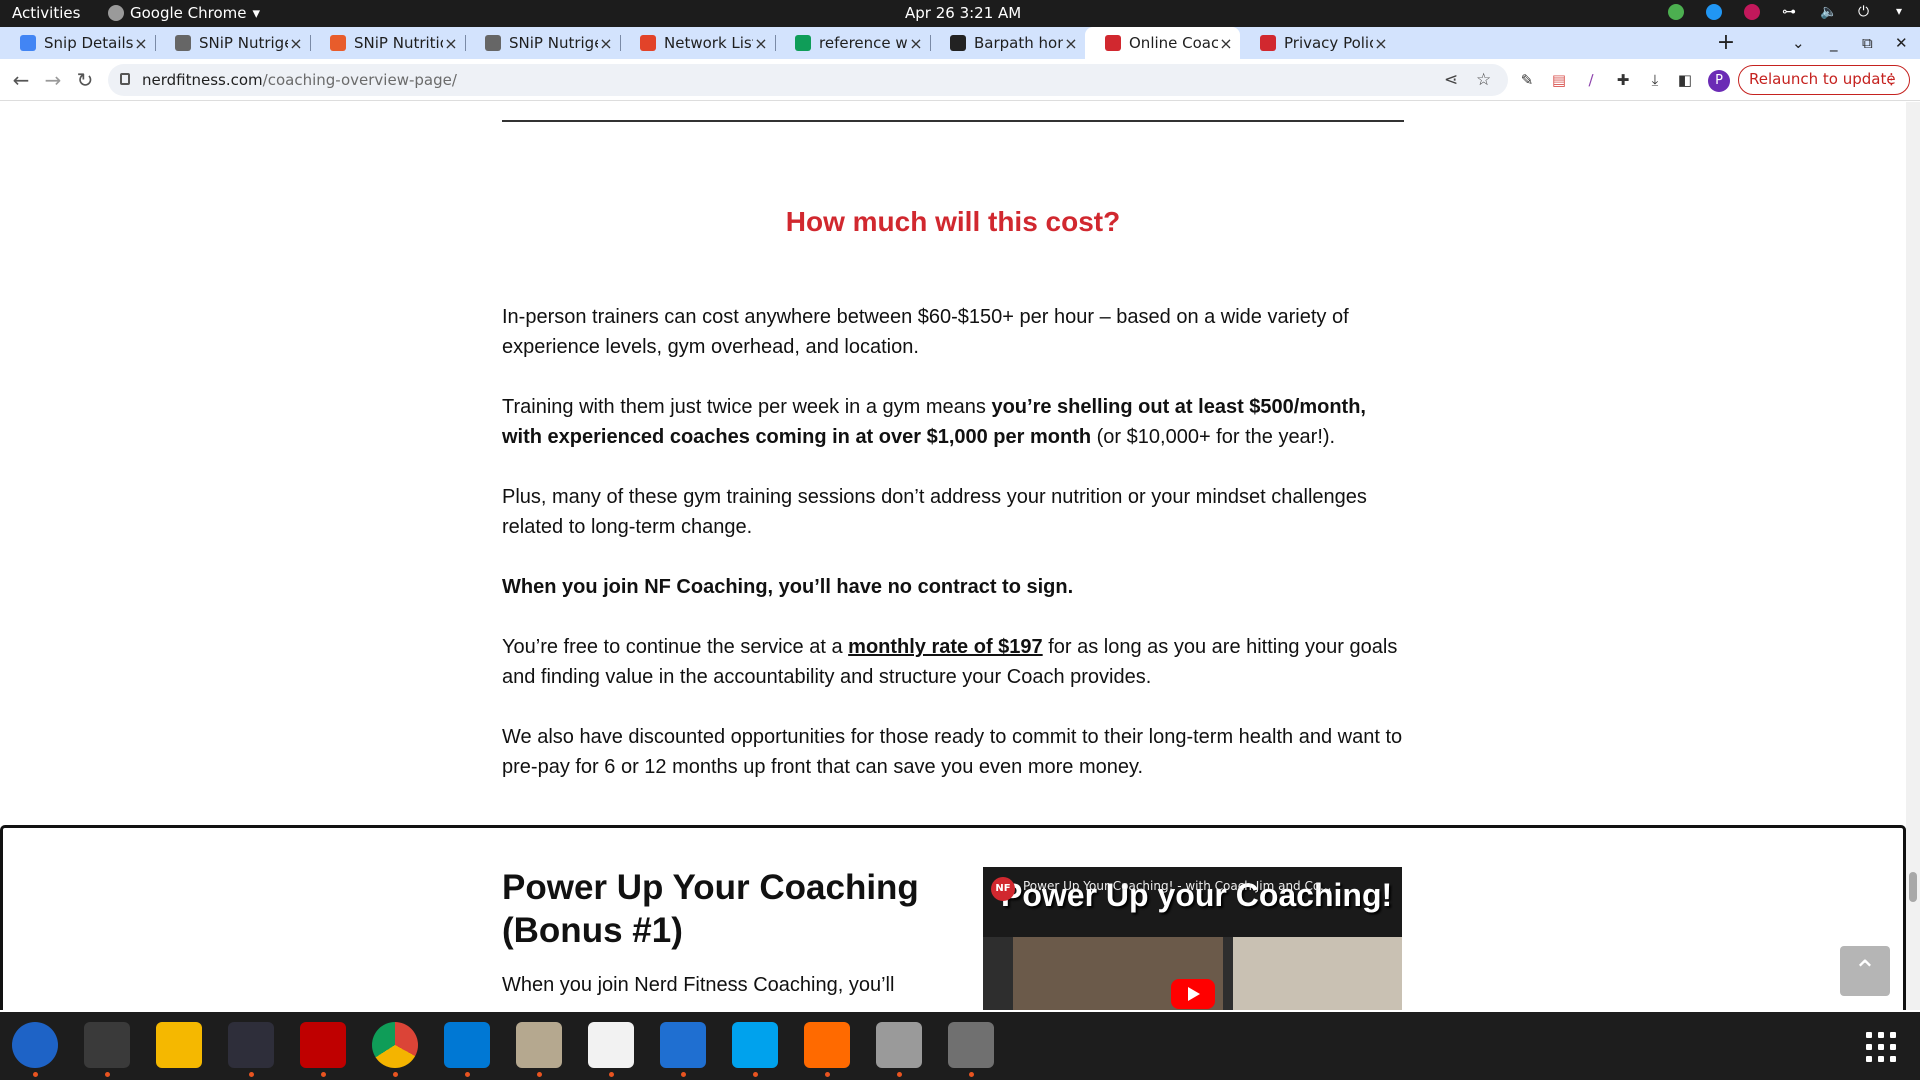 This screenshot has height=1080, width=1920. I want to click on lock-icon, so click(125, 79).